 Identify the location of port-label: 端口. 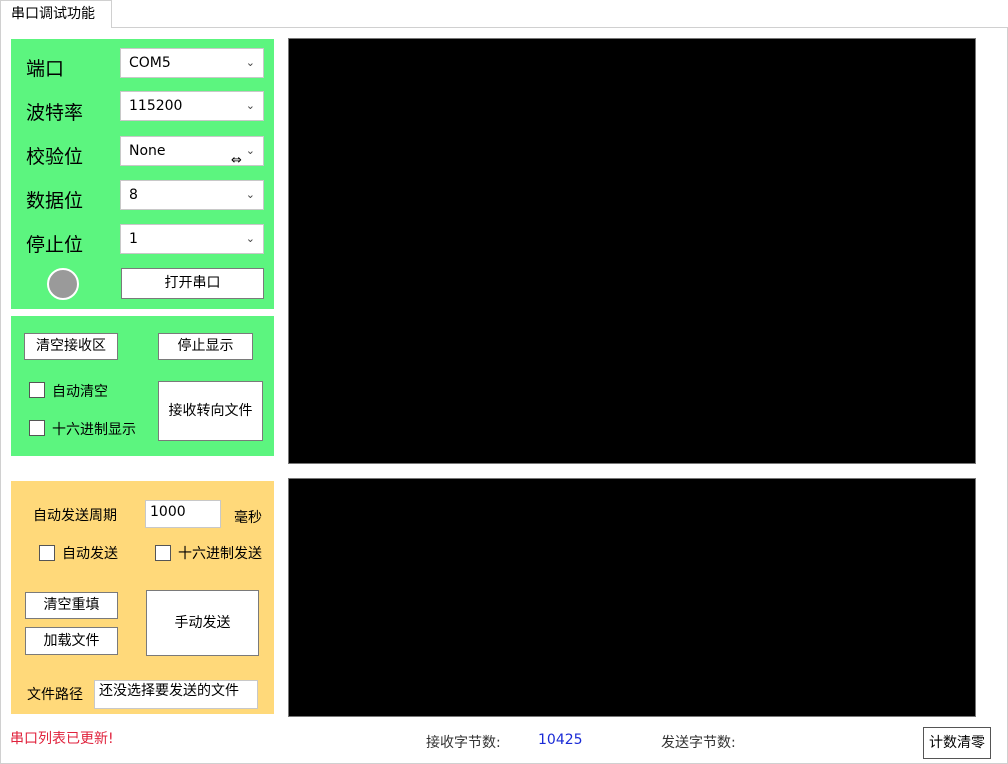
(45, 69).